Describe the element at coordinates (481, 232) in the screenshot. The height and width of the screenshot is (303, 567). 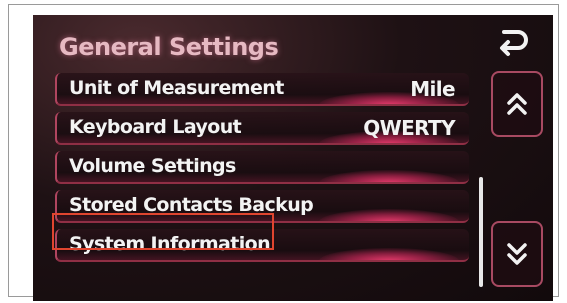
I see `scrollbar` at that location.